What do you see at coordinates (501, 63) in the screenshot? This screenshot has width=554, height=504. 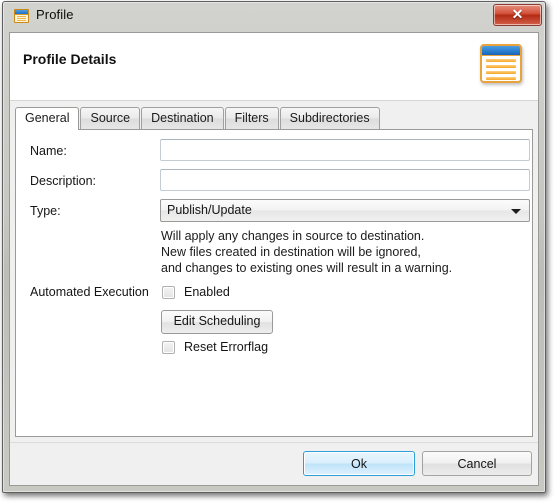 I see `document-lines-icon` at bounding box center [501, 63].